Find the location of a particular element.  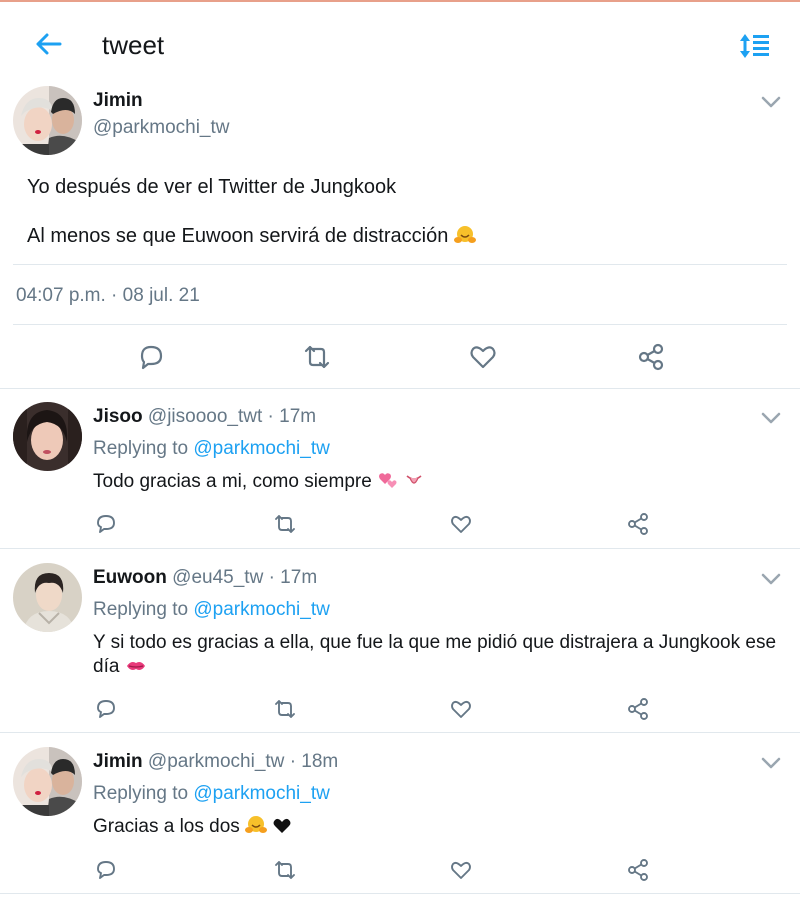

kiss-mark-icon is located at coordinates (135, 666).